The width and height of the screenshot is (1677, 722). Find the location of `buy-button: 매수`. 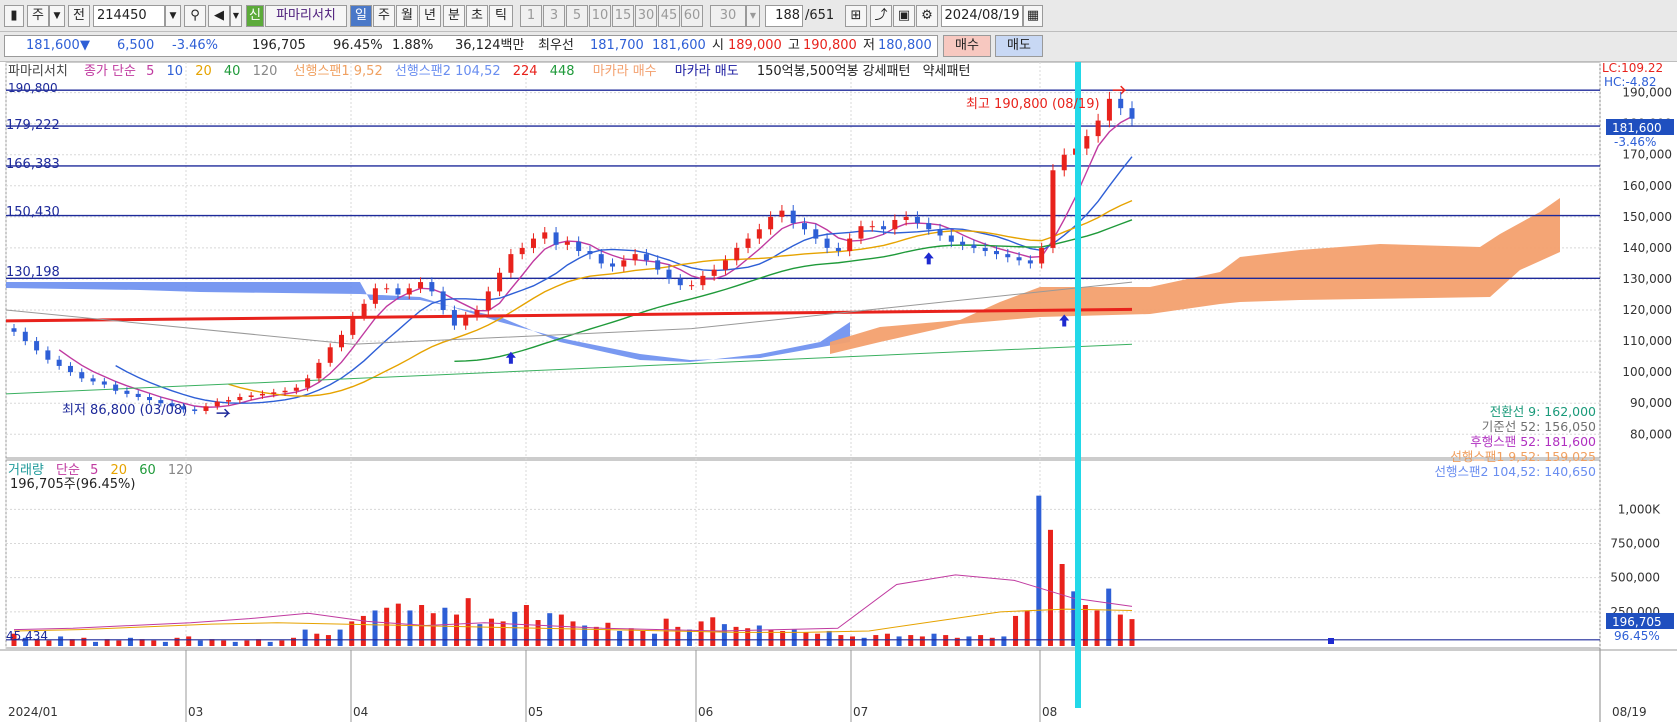

buy-button: 매수 is located at coordinates (967, 46).